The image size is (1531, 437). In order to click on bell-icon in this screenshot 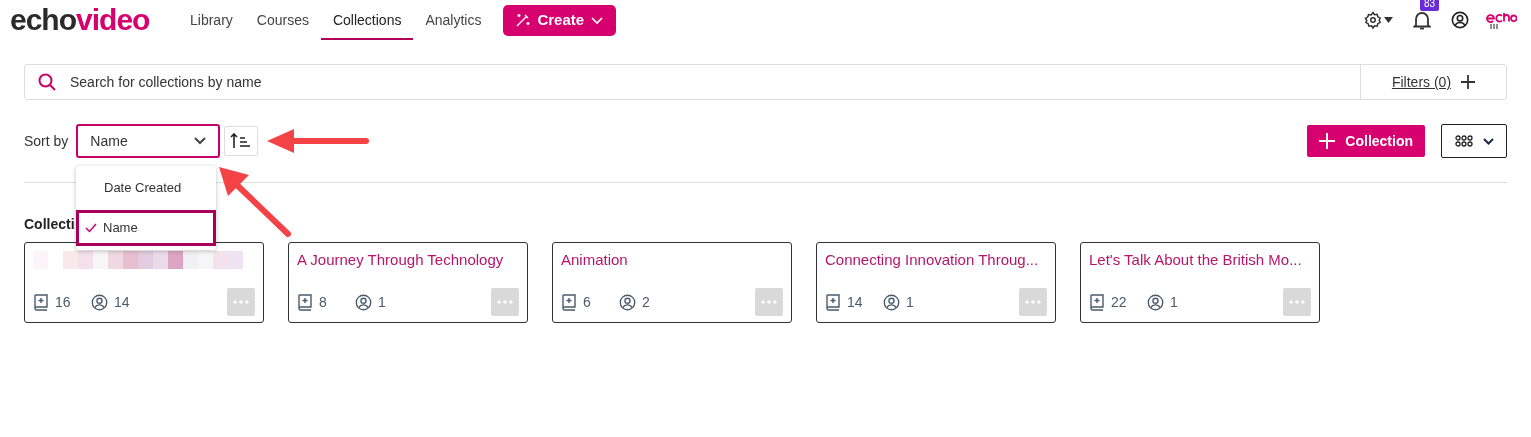, I will do `click(1422, 20)`.